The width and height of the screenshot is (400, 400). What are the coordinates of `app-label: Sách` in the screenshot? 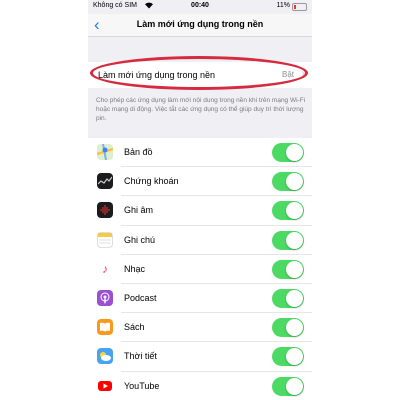 It's located at (134, 327).